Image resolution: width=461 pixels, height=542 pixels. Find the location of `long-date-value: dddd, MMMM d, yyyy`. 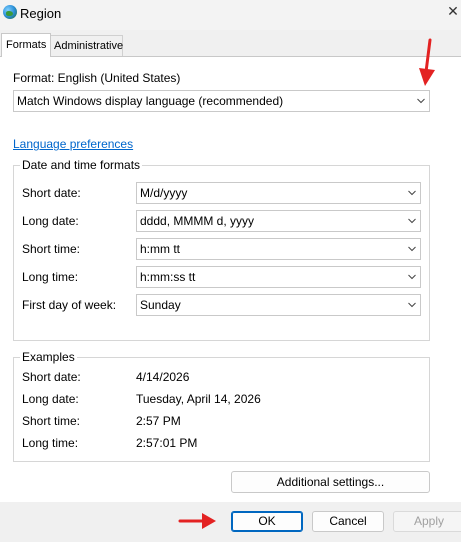

long-date-value: dddd, MMMM d, yyyy is located at coordinates (197, 221).